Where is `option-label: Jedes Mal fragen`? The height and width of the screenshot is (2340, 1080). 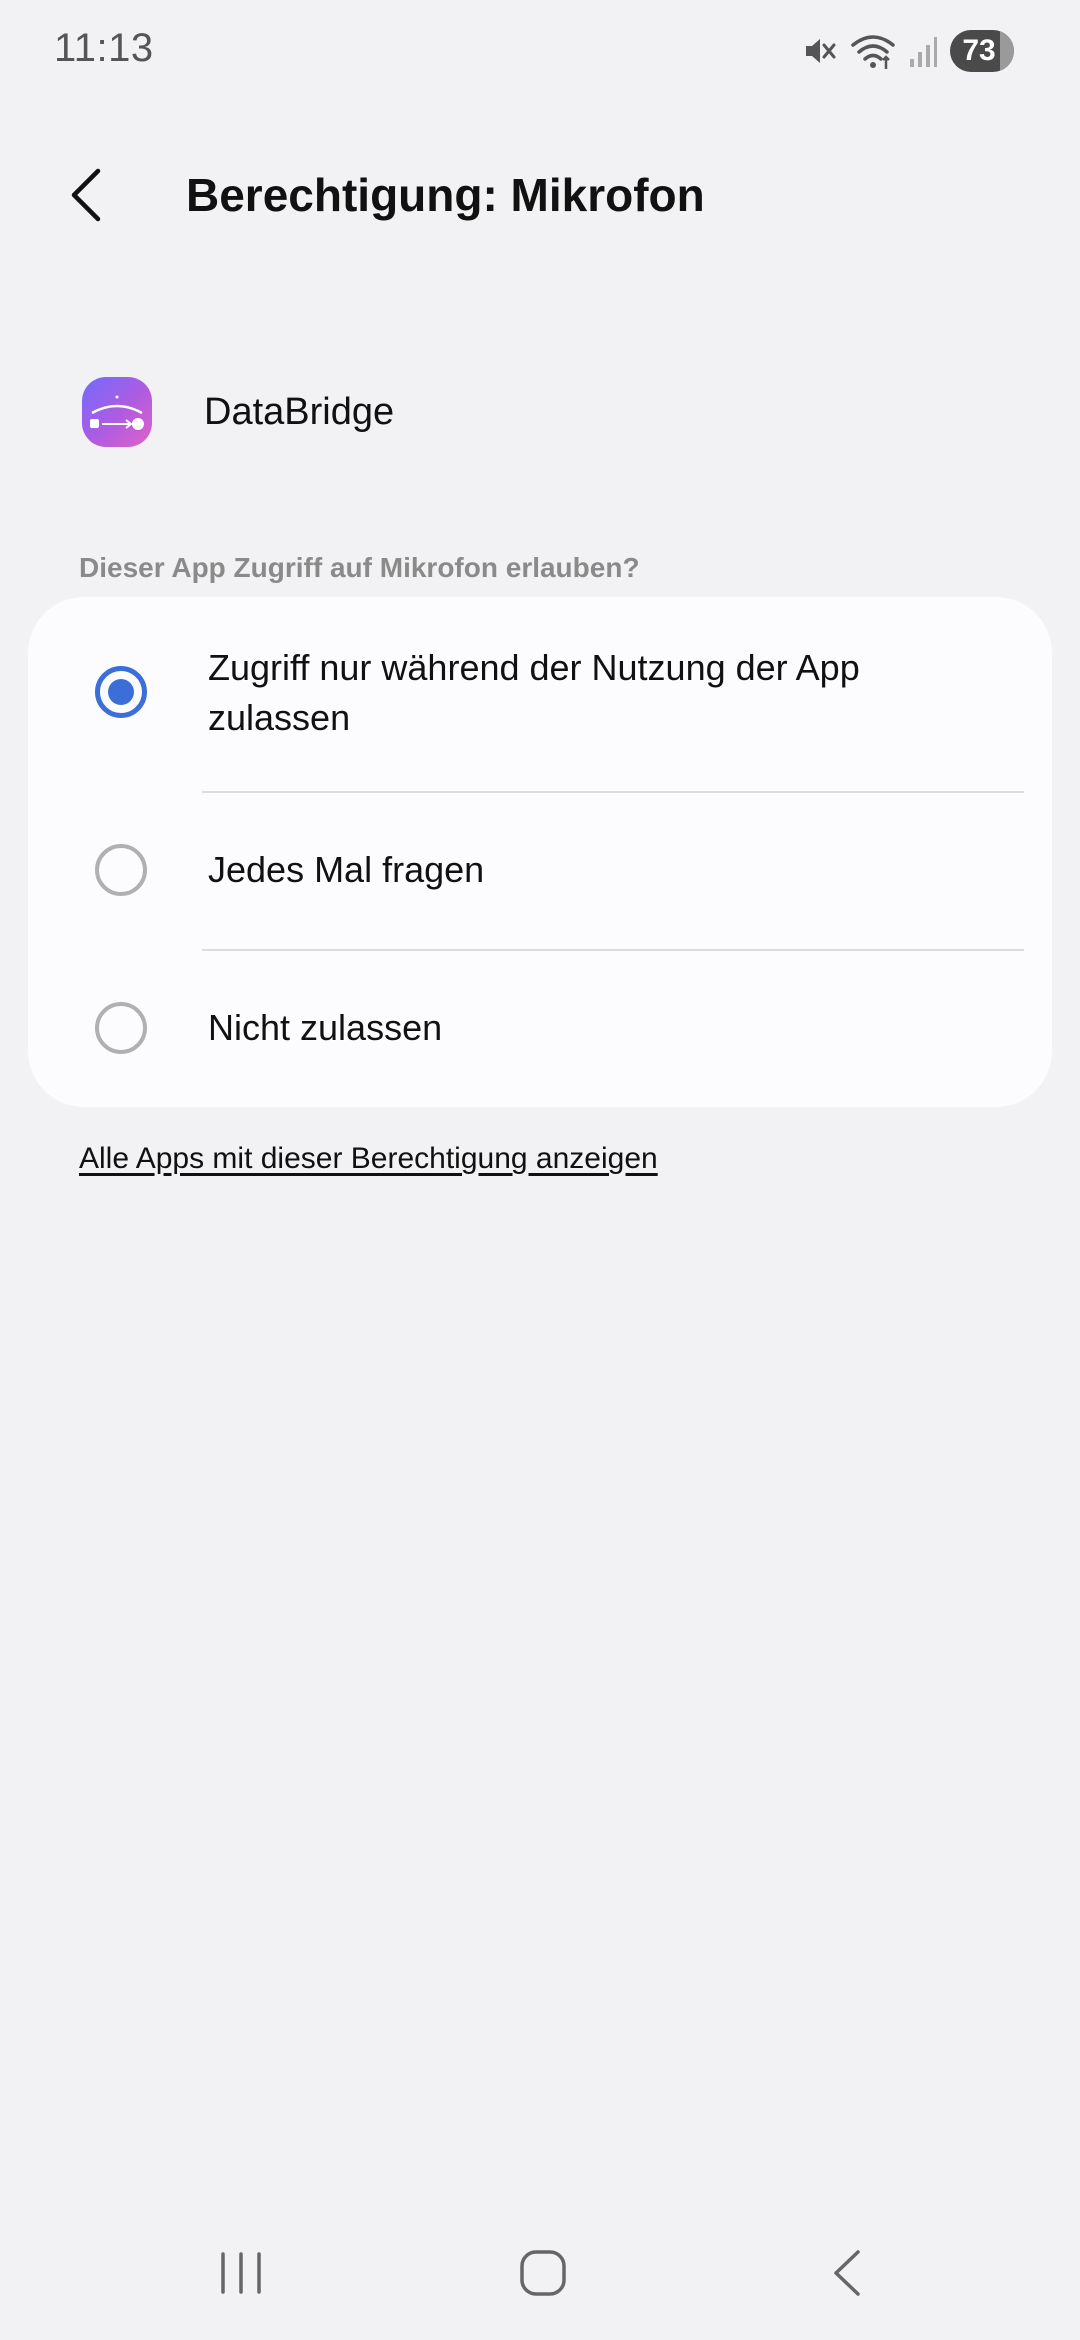
option-label: Jedes Mal fragen is located at coordinates (346, 869).